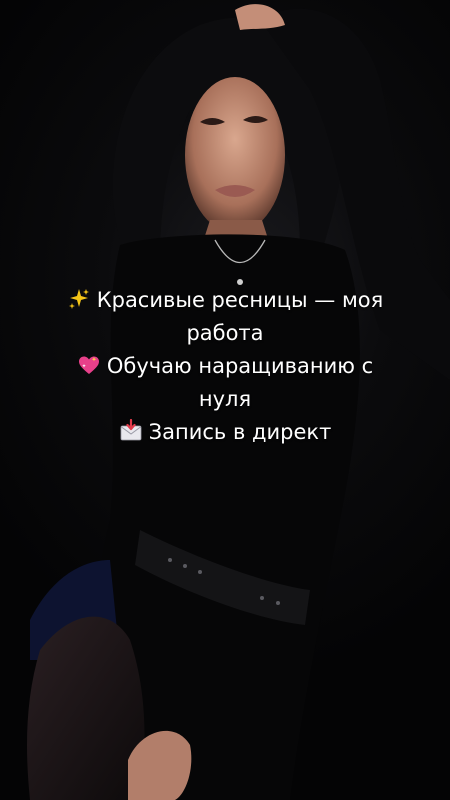  What do you see at coordinates (235, 155) in the screenshot?
I see `face` at bounding box center [235, 155].